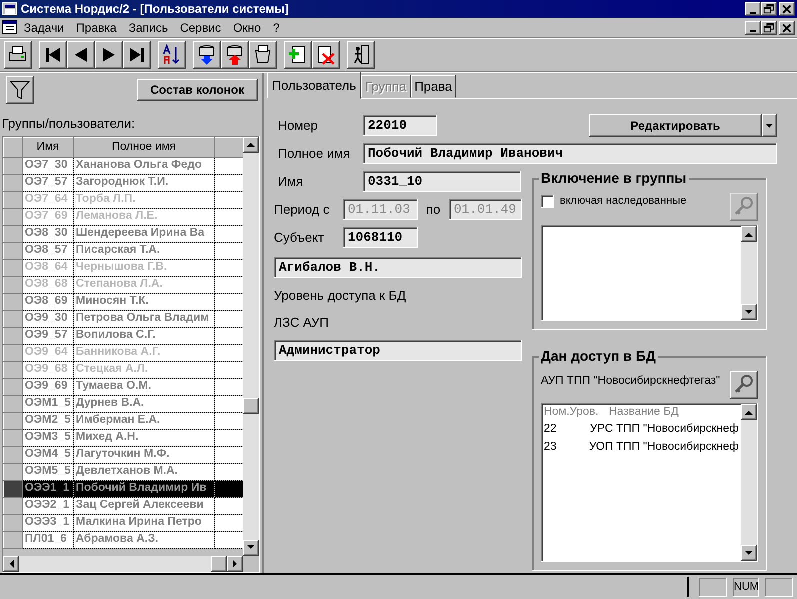 The height and width of the screenshot is (599, 797). Describe the element at coordinates (53, 55) in the screenshot. I see `first-record-icon` at that location.